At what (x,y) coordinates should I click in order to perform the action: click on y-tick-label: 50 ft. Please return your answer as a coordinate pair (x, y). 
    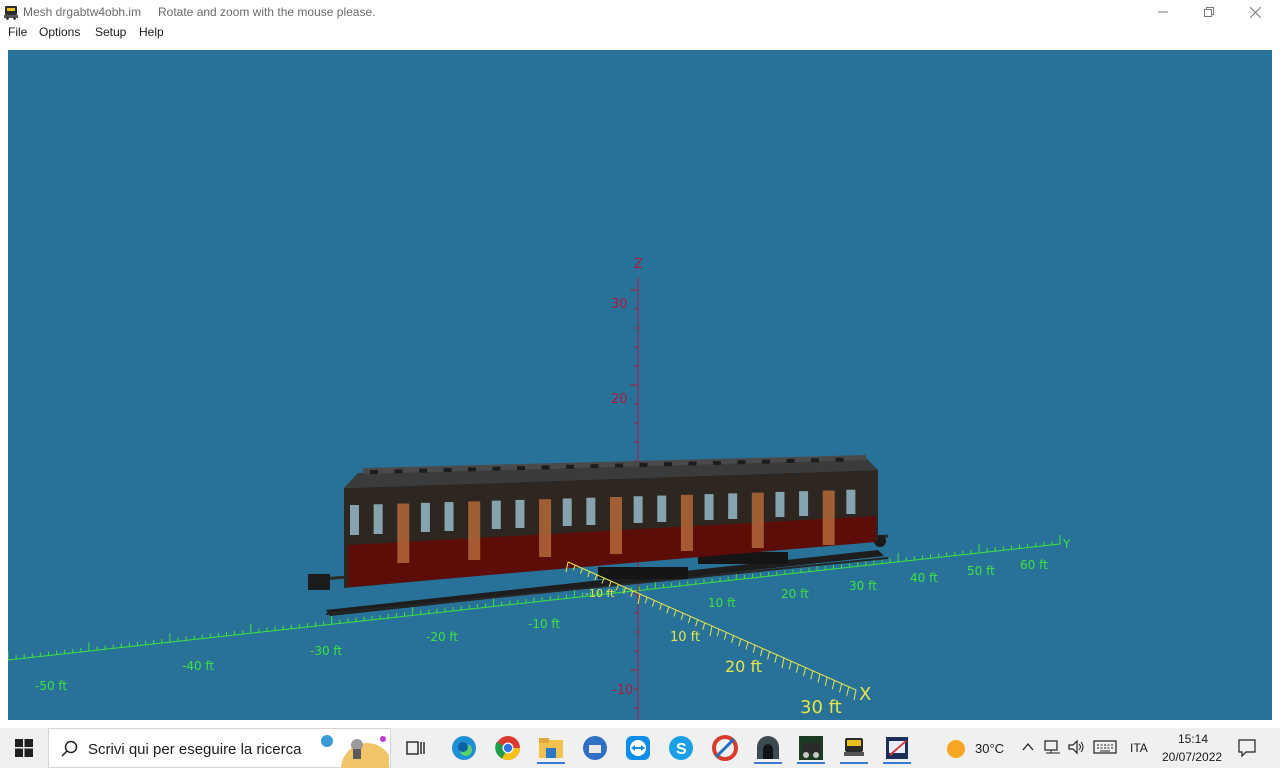
    Looking at the image, I should click on (981, 571).